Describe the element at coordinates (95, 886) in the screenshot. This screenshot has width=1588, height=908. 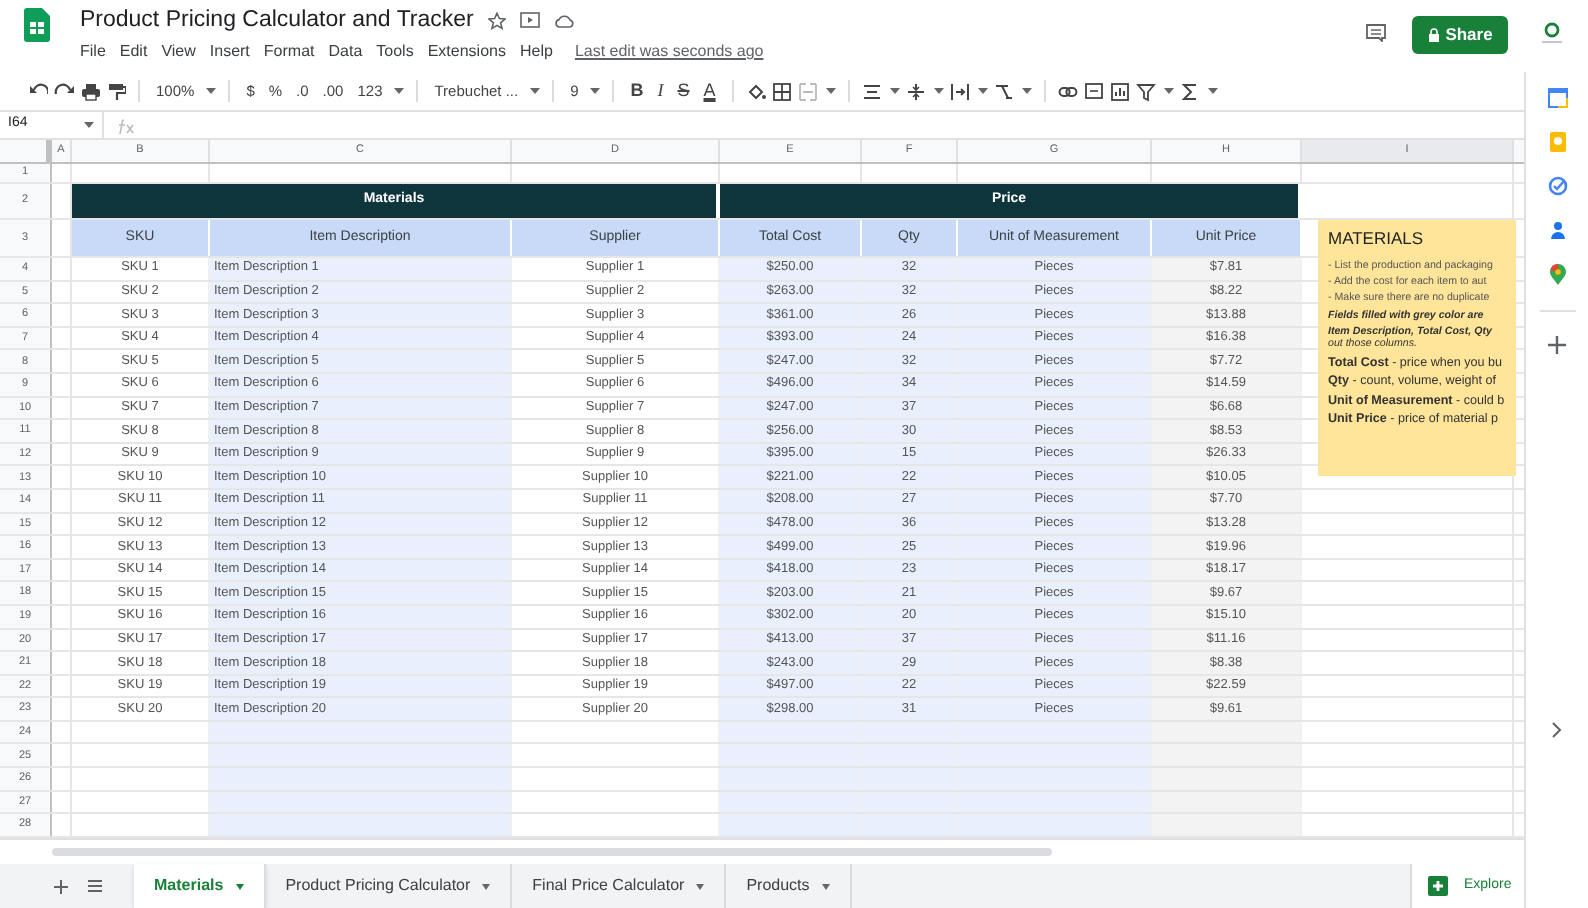
I see `sheet-list-icon` at that location.